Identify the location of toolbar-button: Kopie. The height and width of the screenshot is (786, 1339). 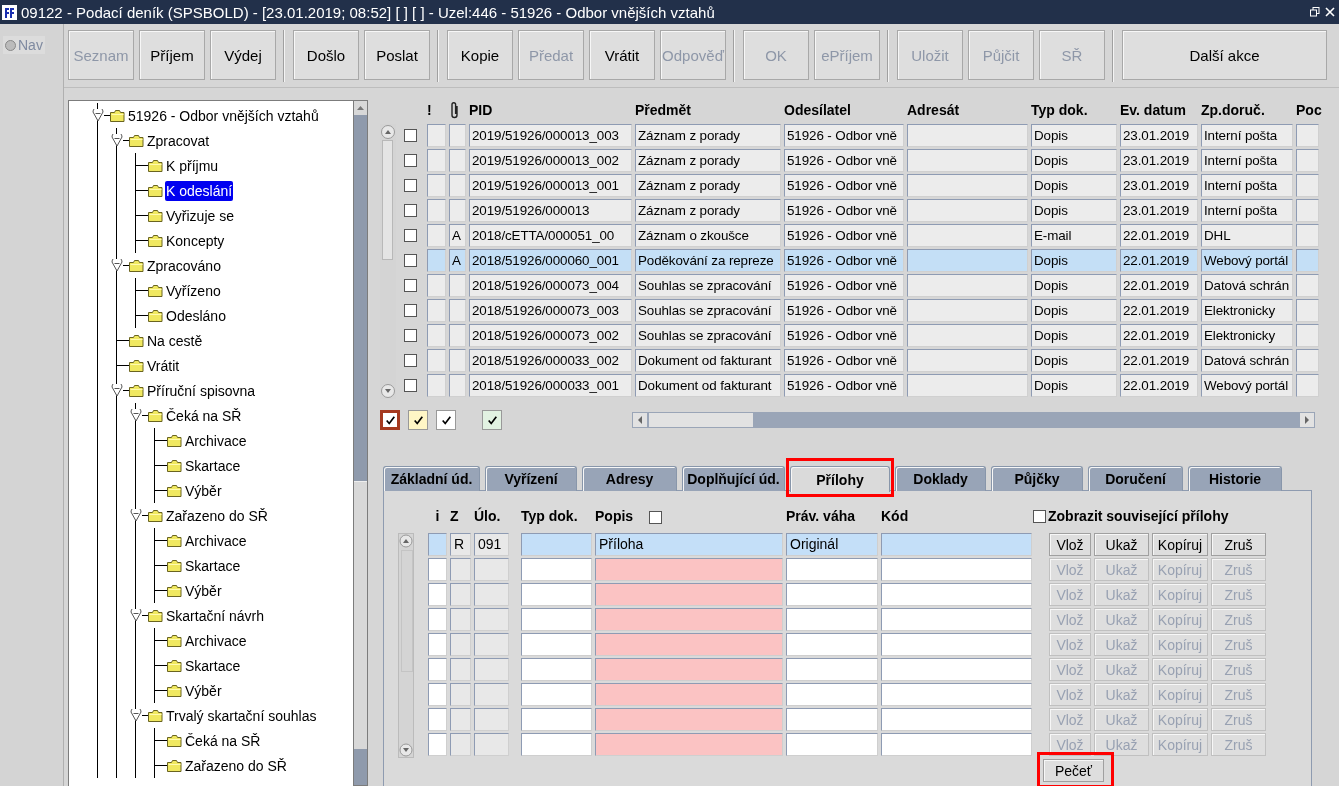
(480, 55).